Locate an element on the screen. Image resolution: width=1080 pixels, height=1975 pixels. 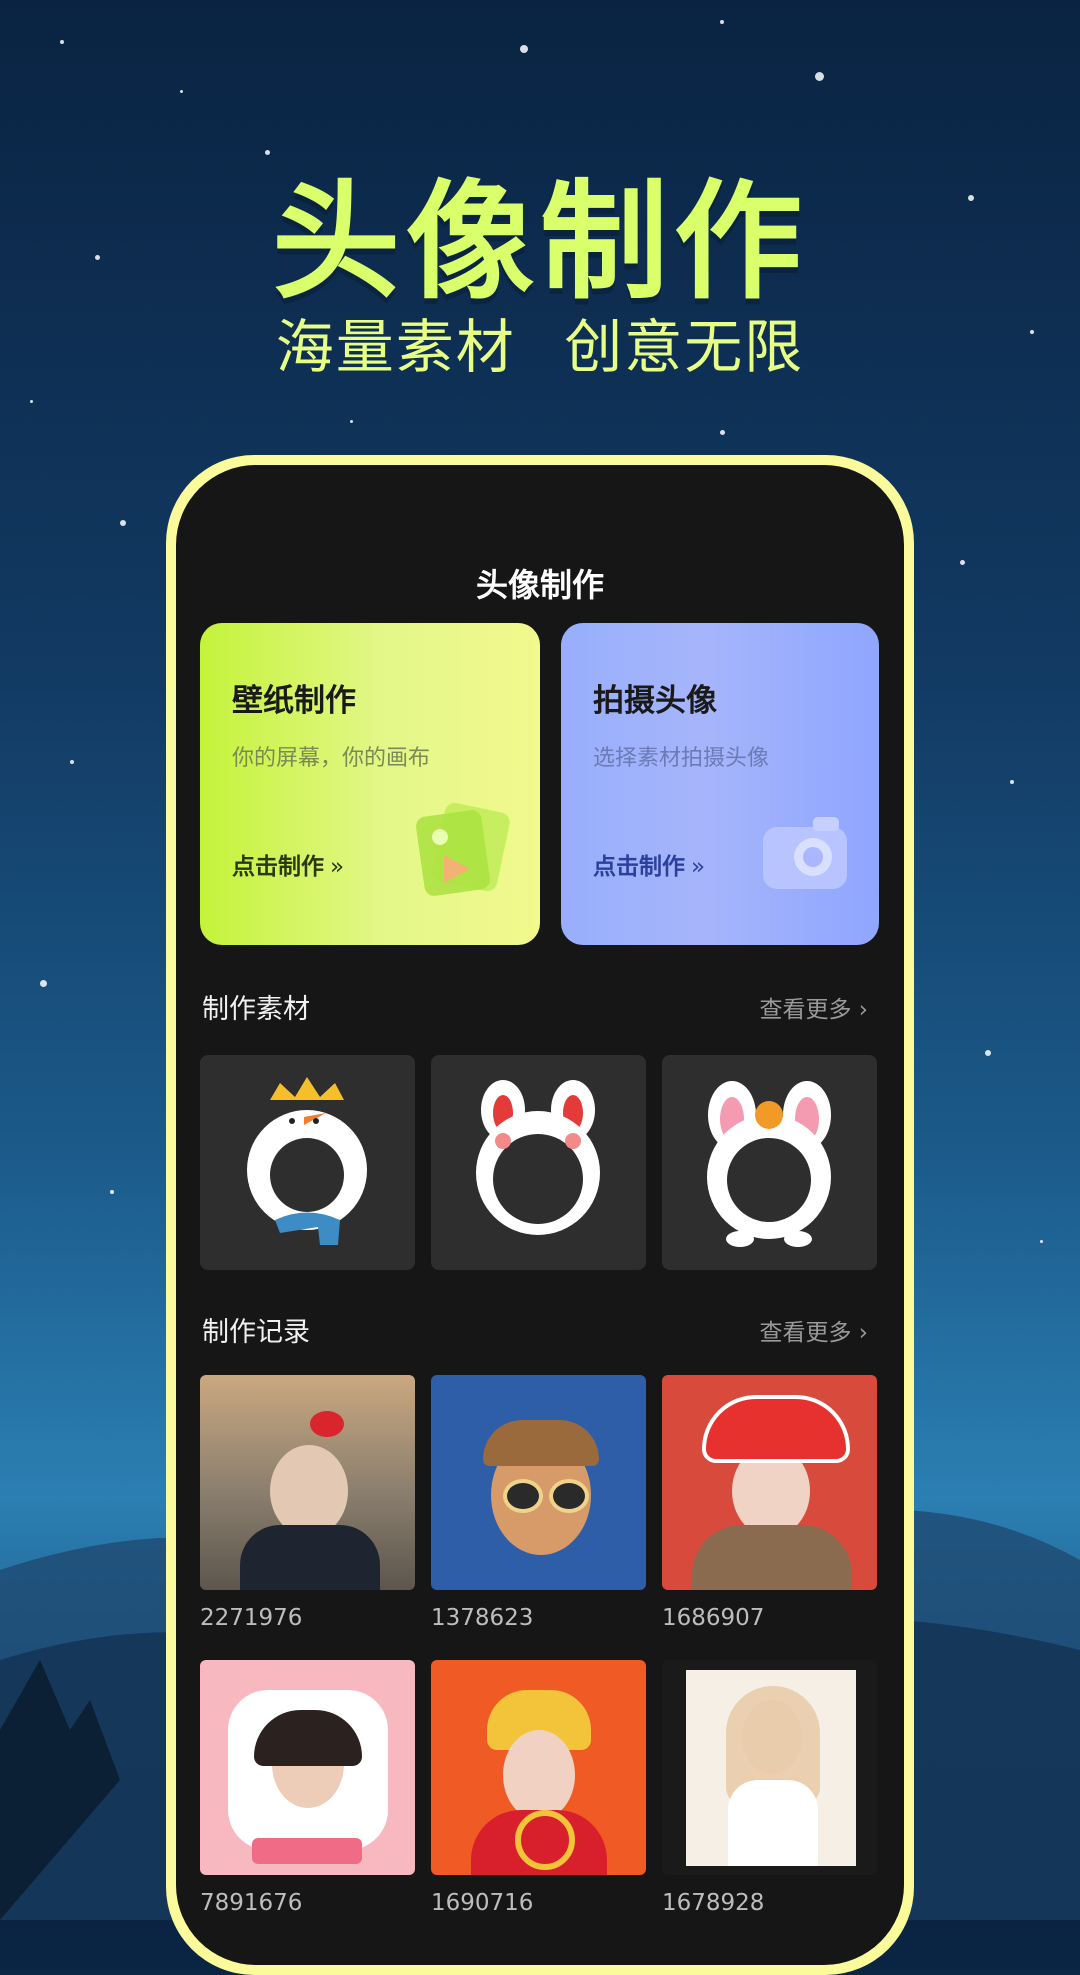
record-id: 1678928 is located at coordinates (713, 1903).